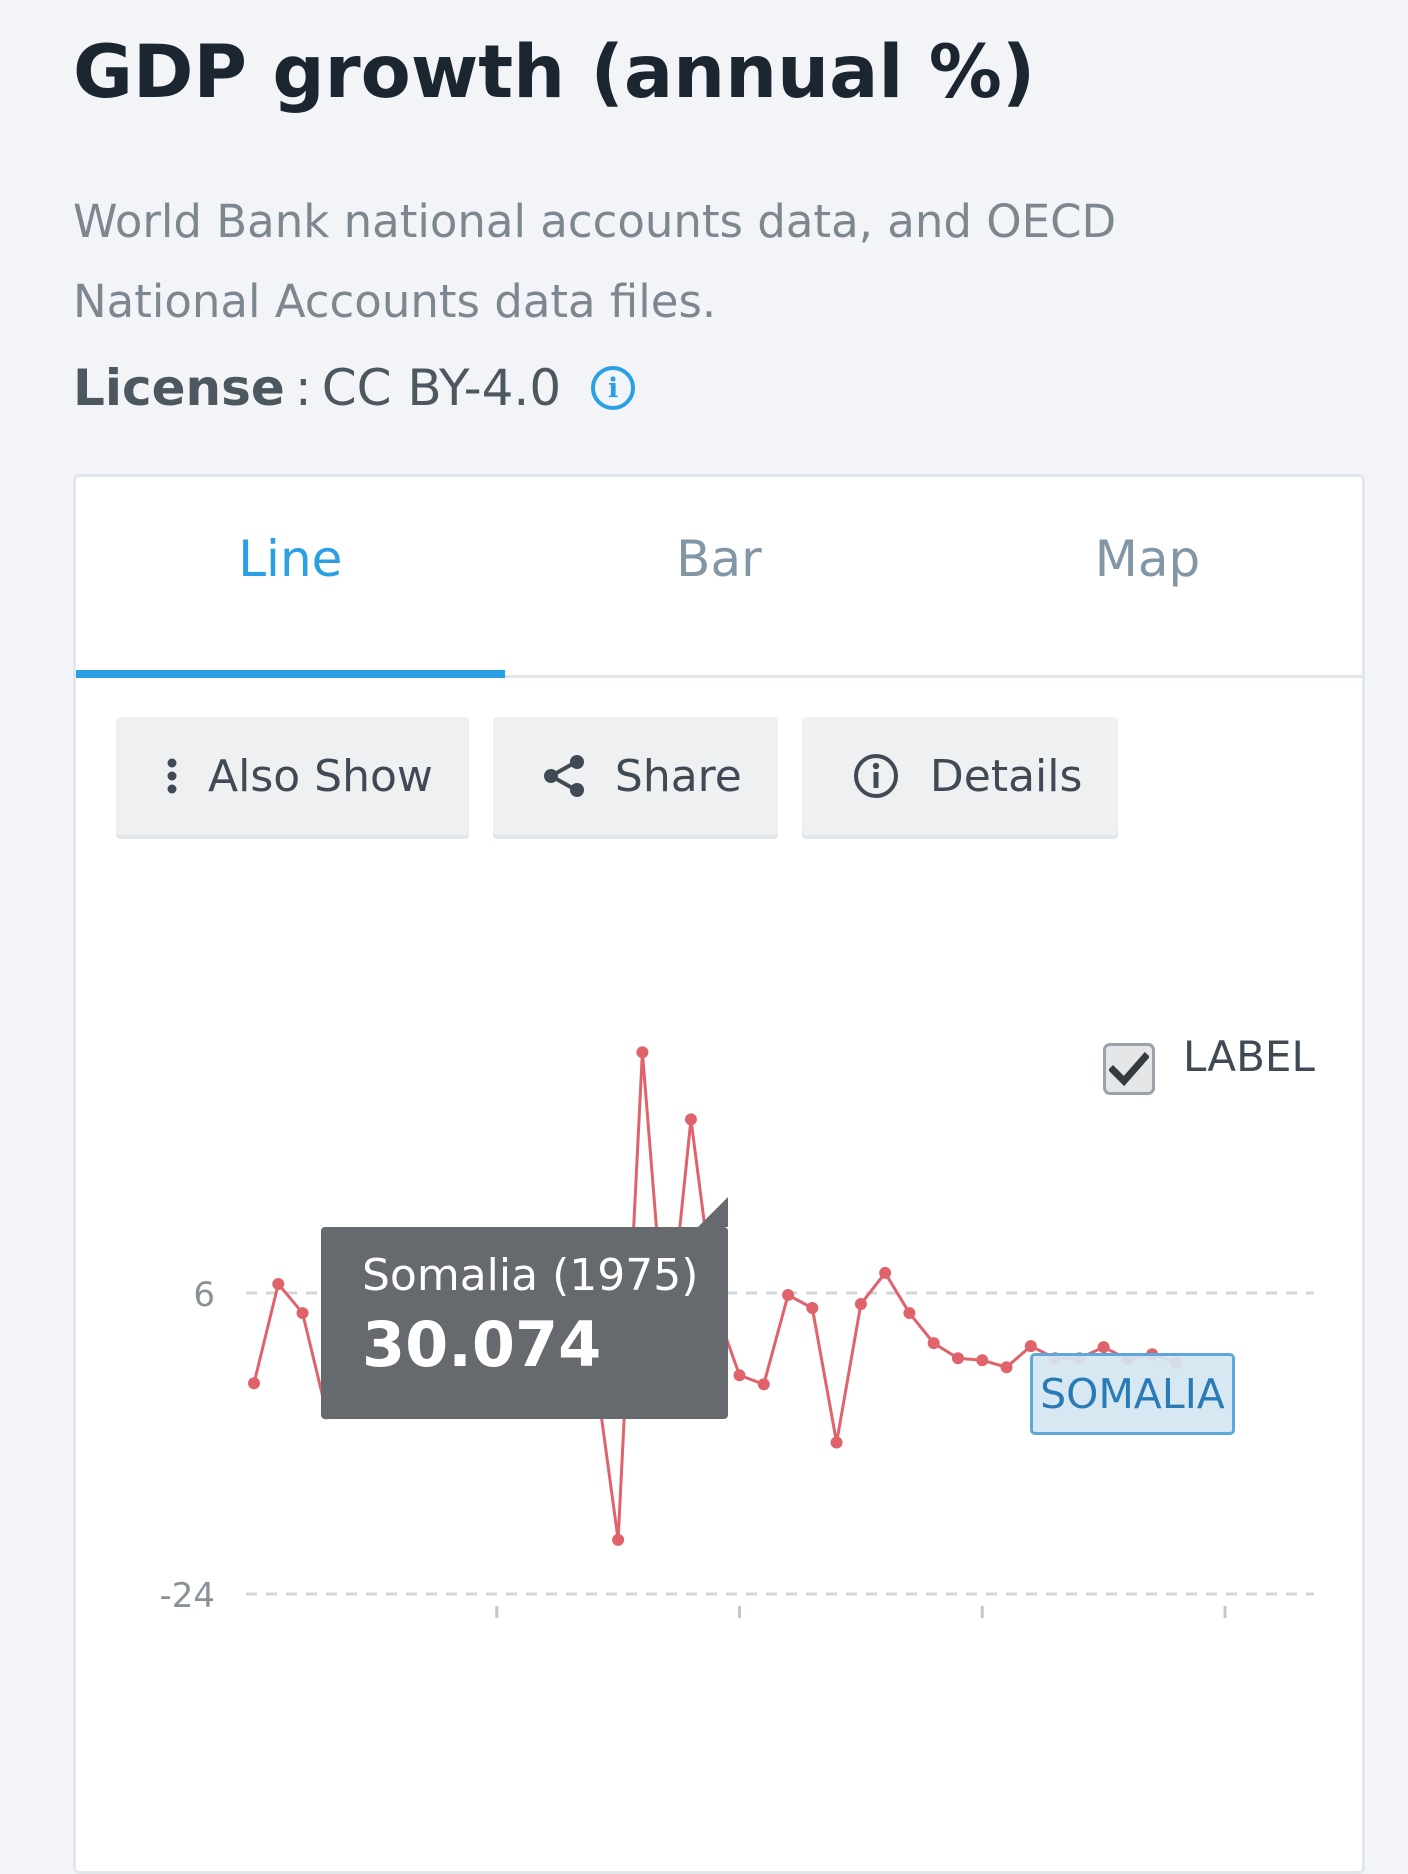  I want to click on data-point-1989, so click(933, 1343).